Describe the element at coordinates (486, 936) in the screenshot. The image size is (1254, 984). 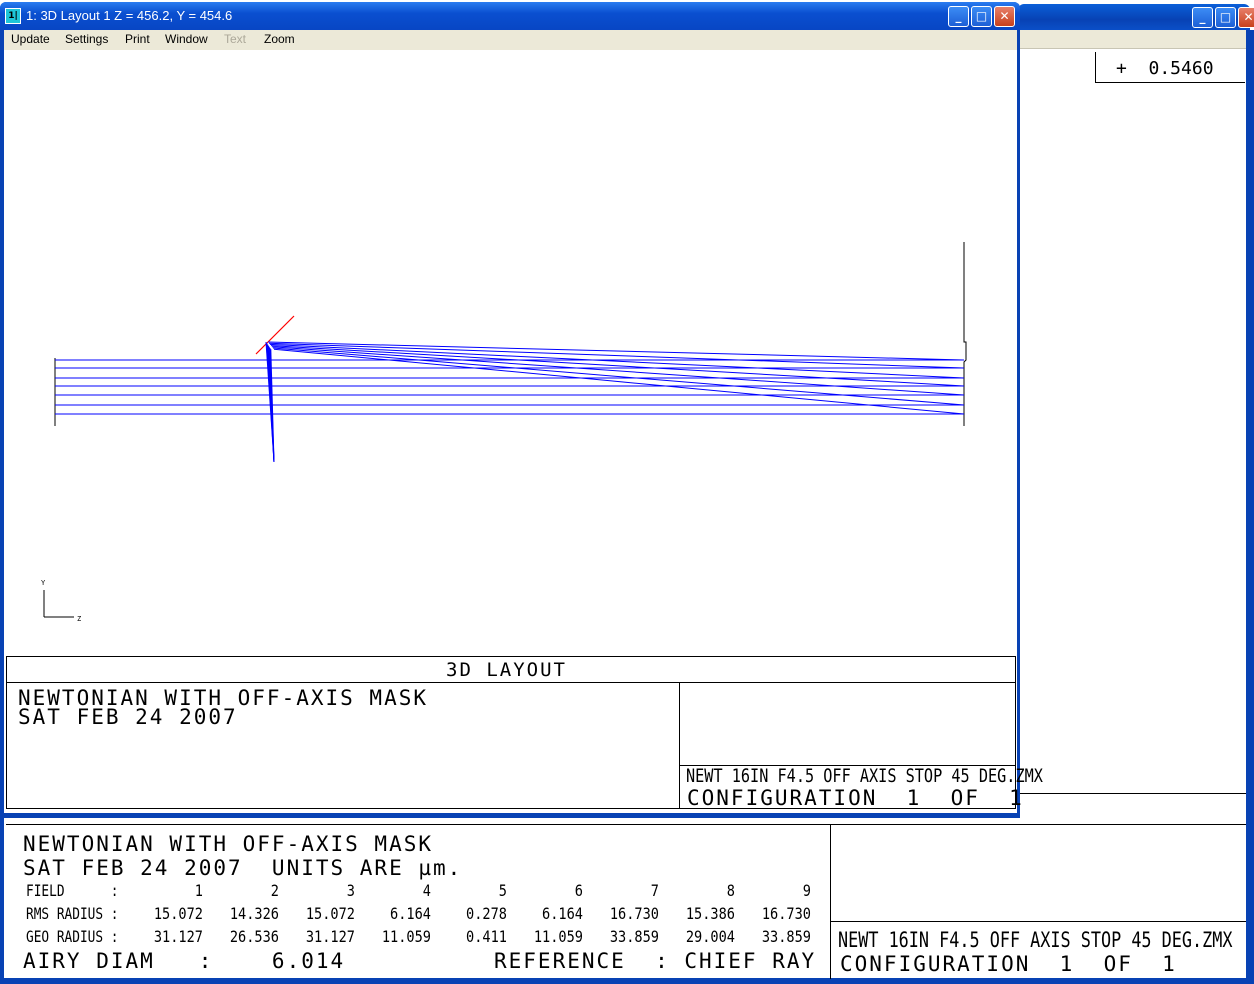
I see `geo-radius-value: 0.411` at that location.